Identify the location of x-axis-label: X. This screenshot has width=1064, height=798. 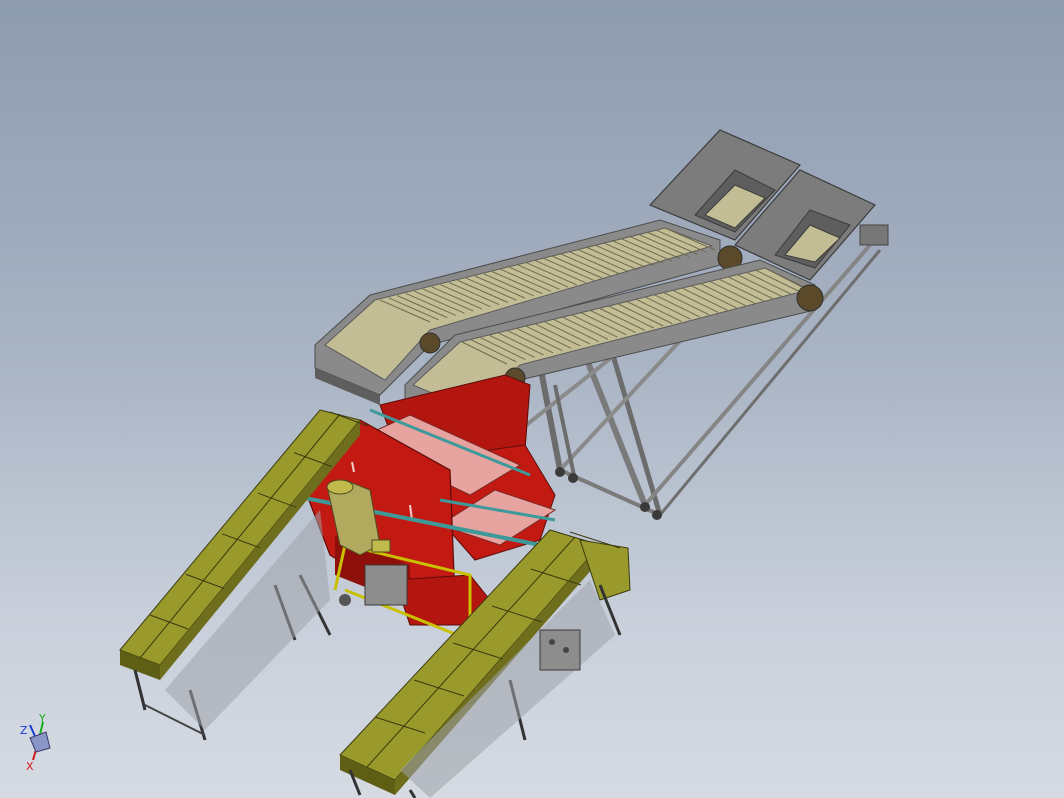
(30, 766).